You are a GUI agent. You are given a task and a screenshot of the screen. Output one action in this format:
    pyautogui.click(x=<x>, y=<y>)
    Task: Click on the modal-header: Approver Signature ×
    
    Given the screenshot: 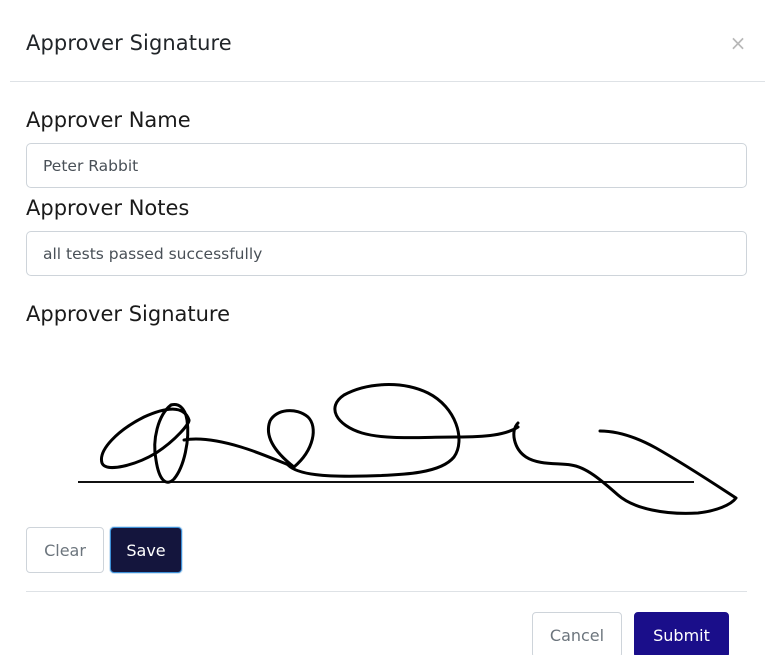 What is the action you would take?
    pyautogui.click(x=387, y=41)
    